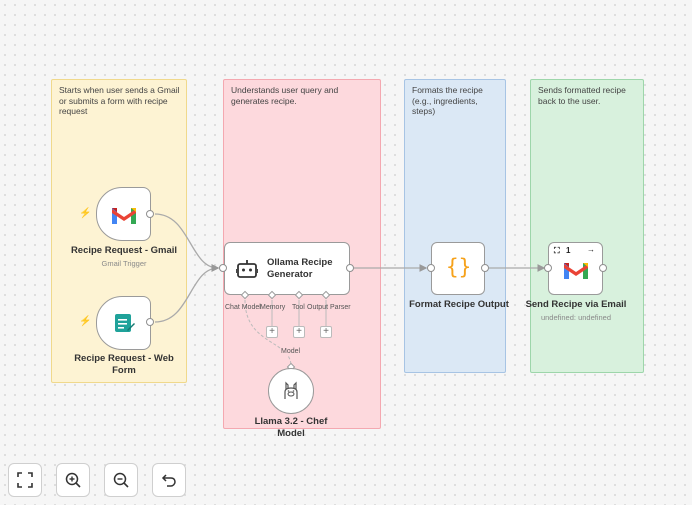 The width and height of the screenshot is (692, 505). What do you see at coordinates (243, 307) in the screenshot?
I see `slot-label-chat-model: Chat Model` at bounding box center [243, 307].